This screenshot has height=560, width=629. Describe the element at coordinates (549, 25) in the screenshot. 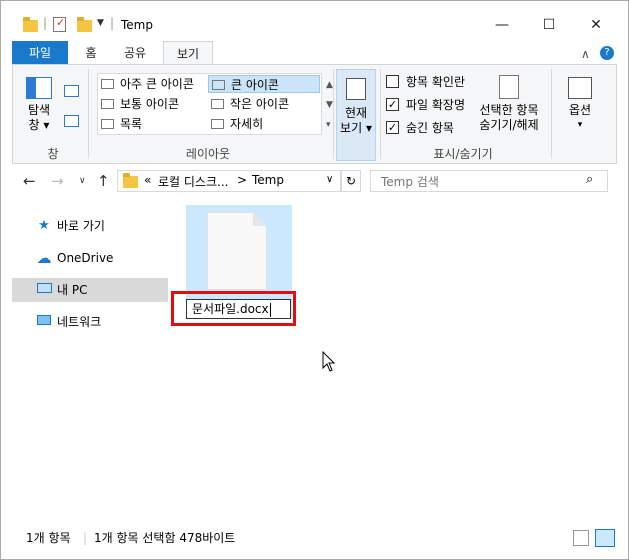

I see `maximize-button: ☐` at that location.